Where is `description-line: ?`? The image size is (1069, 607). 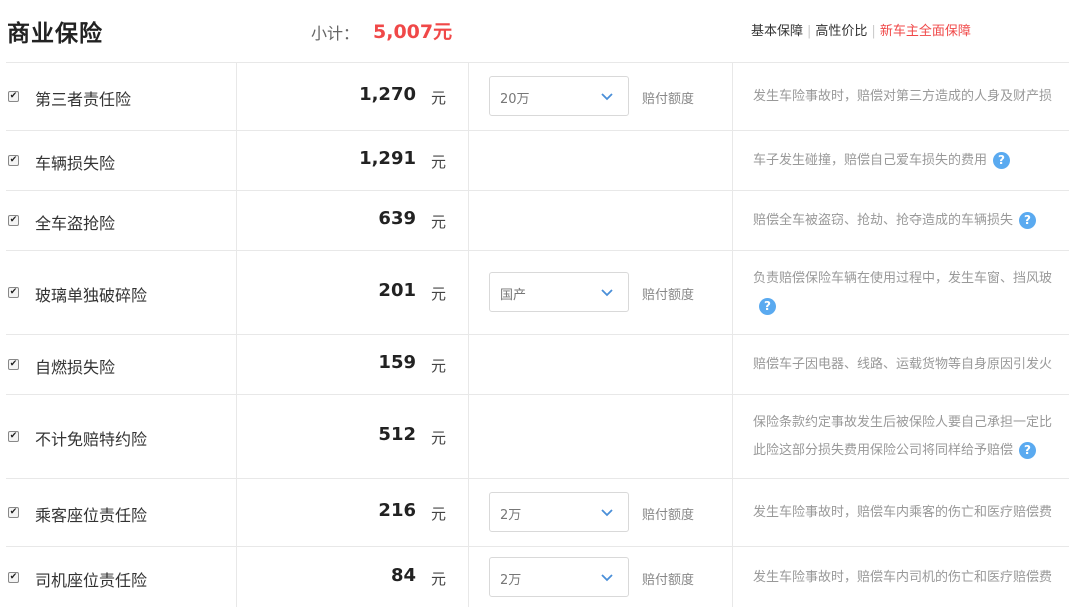 description-line: ? is located at coordinates (911, 307).